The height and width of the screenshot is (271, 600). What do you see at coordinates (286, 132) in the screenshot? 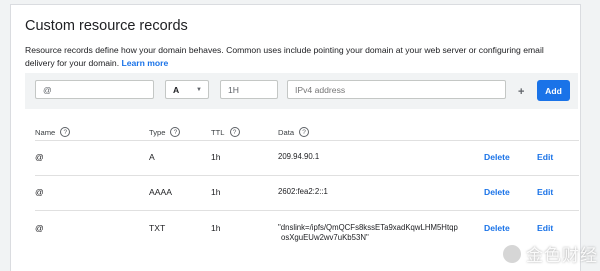
I see `column-header-data-label: Data` at bounding box center [286, 132].